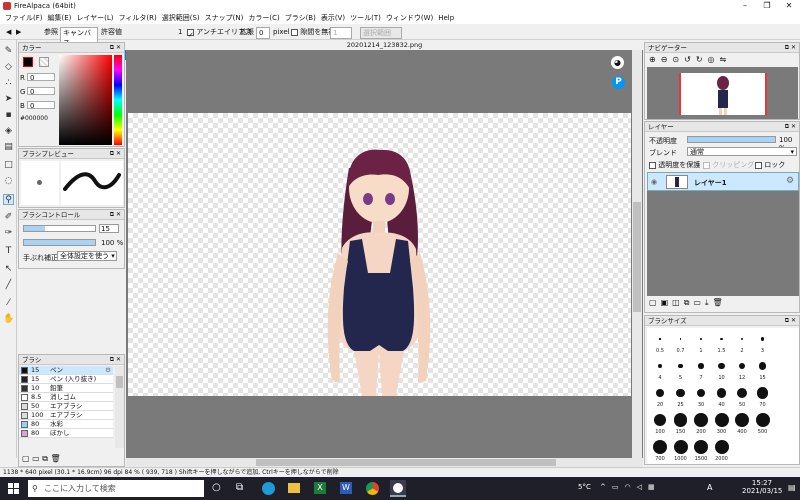 The width and height of the screenshot is (800, 500). What do you see at coordinates (722, 397) in the screenshot?
I see `brush-size-cell: 40` at bounding box center [722, 397].